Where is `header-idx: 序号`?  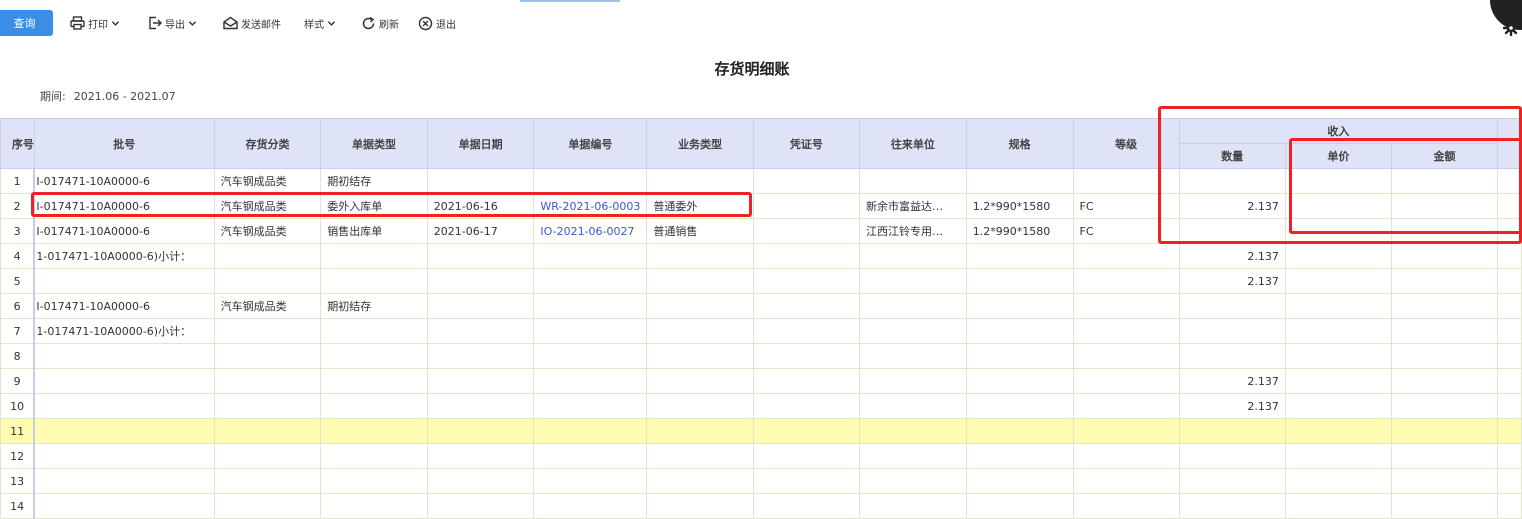
header-idx: 序号 is located at coordinates (17, 143).